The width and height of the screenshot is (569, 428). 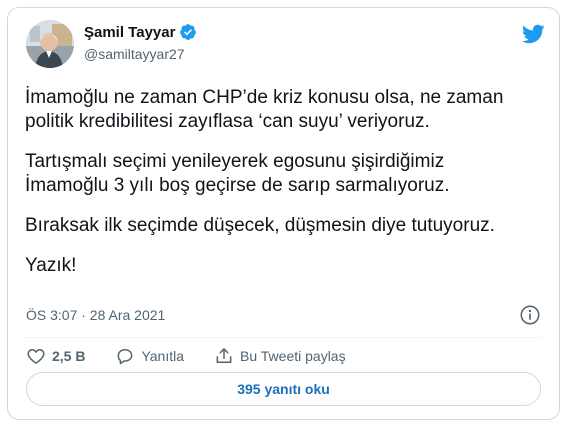 What do you see at coordinates (530, 315) in the screenshot?
I see `info-icon` at bounding box center [530, 315].